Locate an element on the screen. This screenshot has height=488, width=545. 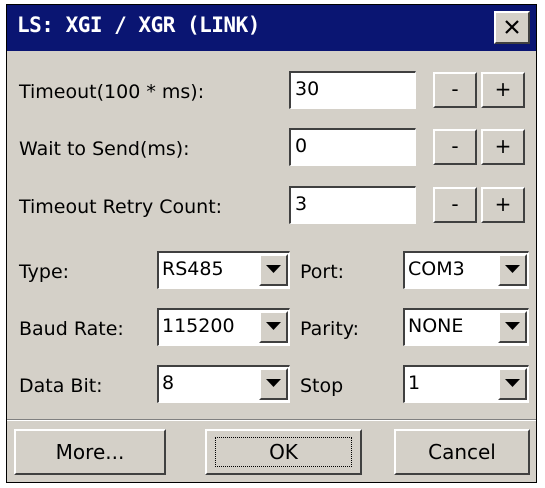
focus-rectangle is located at coordinates (283, 452).